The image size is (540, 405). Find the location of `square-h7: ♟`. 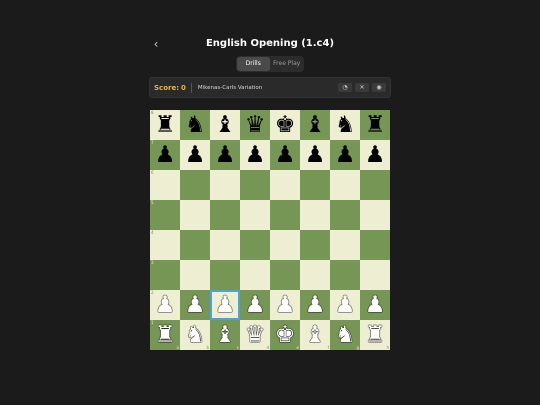

square-h7: ♟ is located at coordinates (375, 155).